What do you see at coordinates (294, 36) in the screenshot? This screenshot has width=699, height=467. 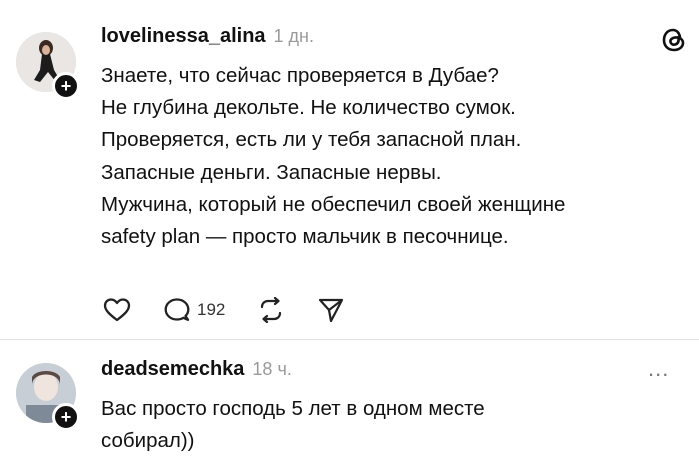 I see `timestamp: 1 дн.` at bounding box center [294, 36].